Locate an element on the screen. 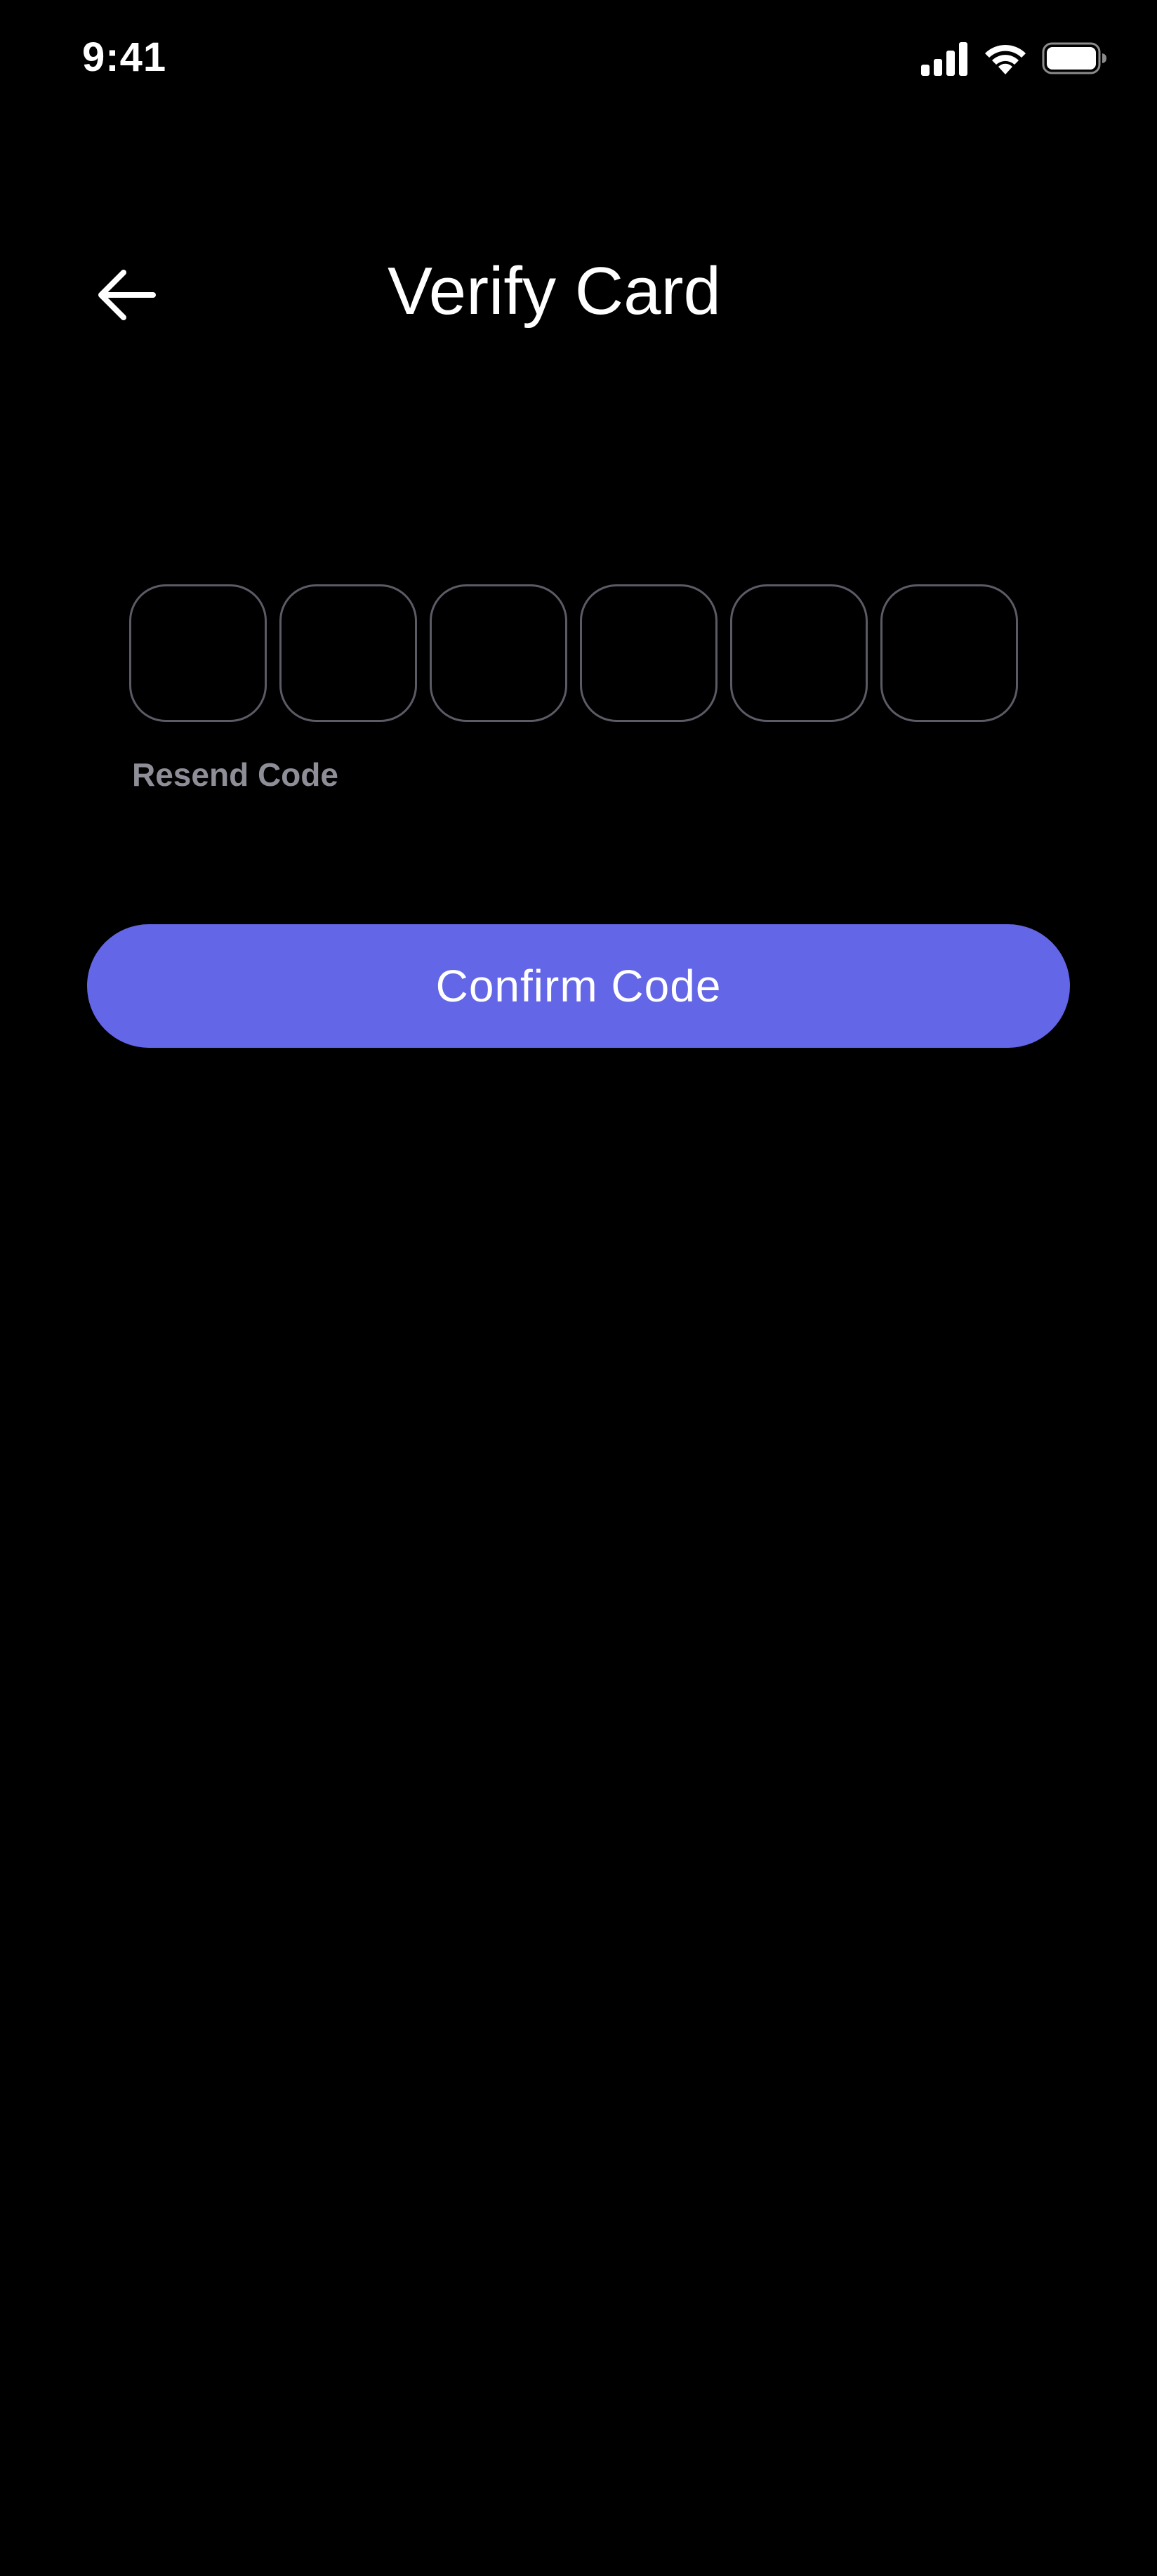  confirm-code-button: Confirm Code is located at coordinates (578, 986).